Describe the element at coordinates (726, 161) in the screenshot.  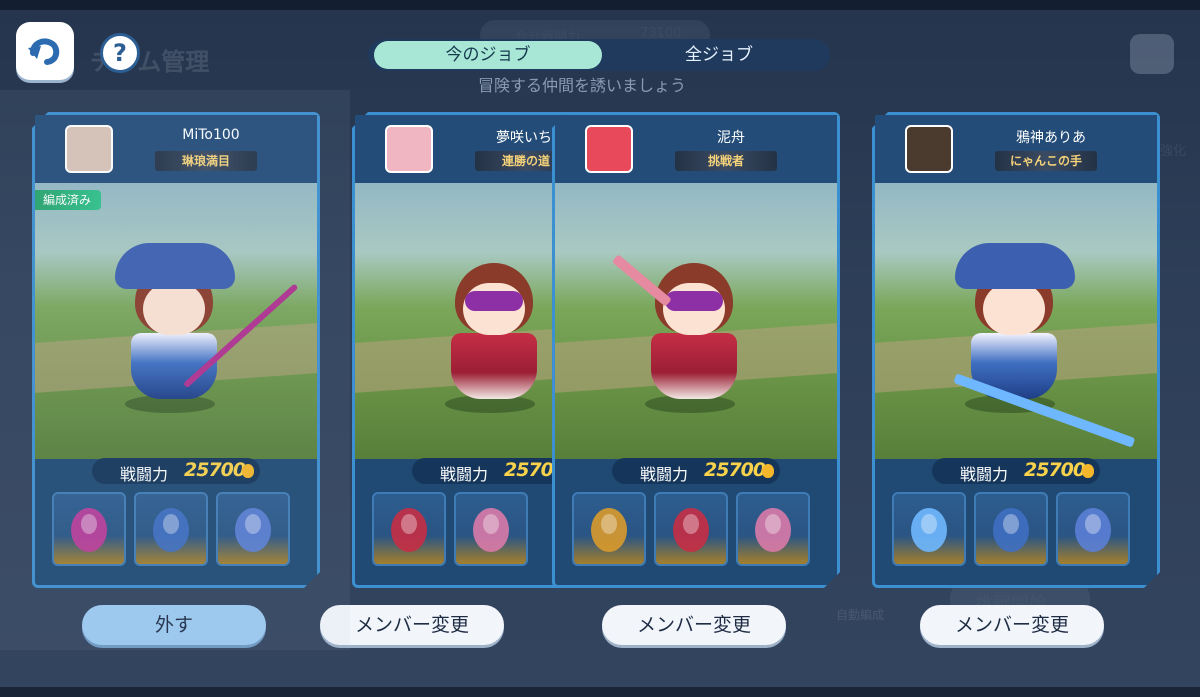
I see `player-title: 挑戦者` at that location.